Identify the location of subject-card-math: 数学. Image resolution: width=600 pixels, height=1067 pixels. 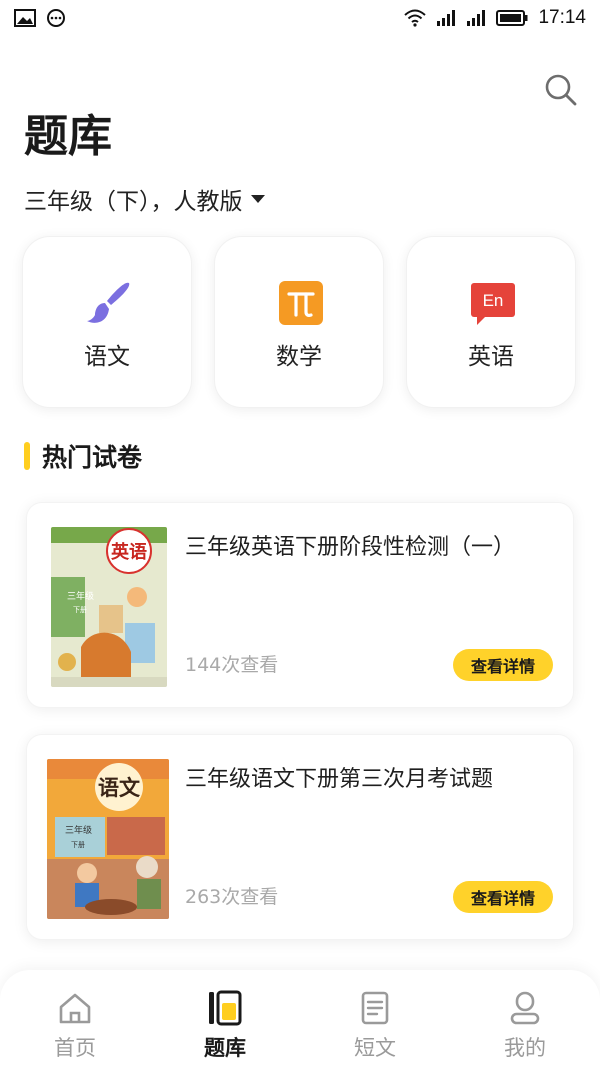
(299, 322).